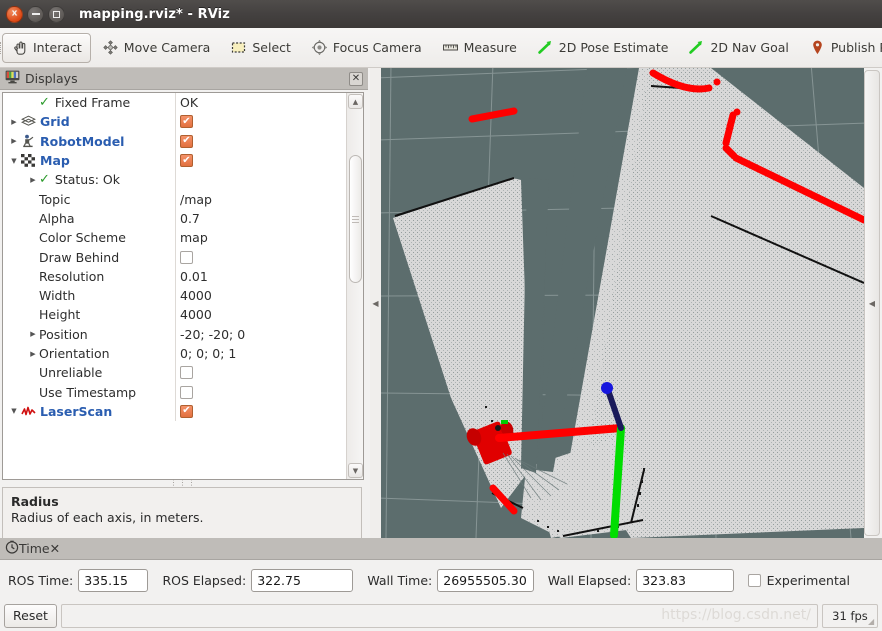 Image resolution: width=882 pixels, height=631 pixels. What do you see at coordinates (872, 303) in the screenshot?
I see `right-panel-collapse-handle: ◀` at bounding box center [872, 303].